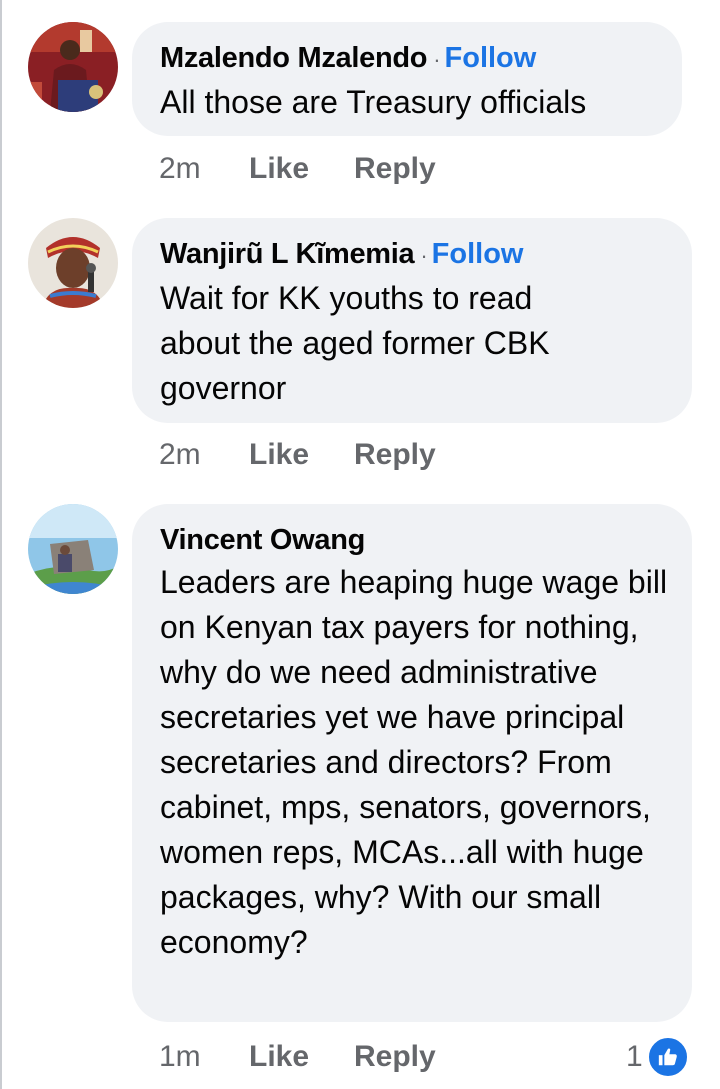  Describe the element at coordinates (262, 540) in the screenshot. I see `author-name: Vincent Owang` at that location.